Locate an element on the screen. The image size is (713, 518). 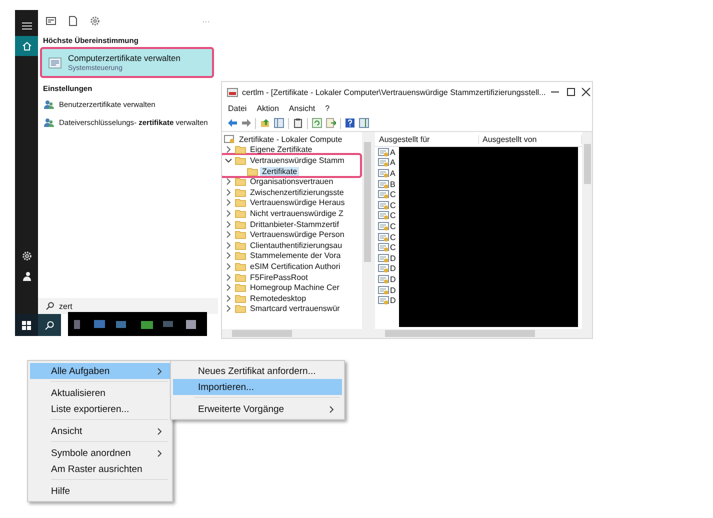
search-field: zert is located at coordinates (134, 306).